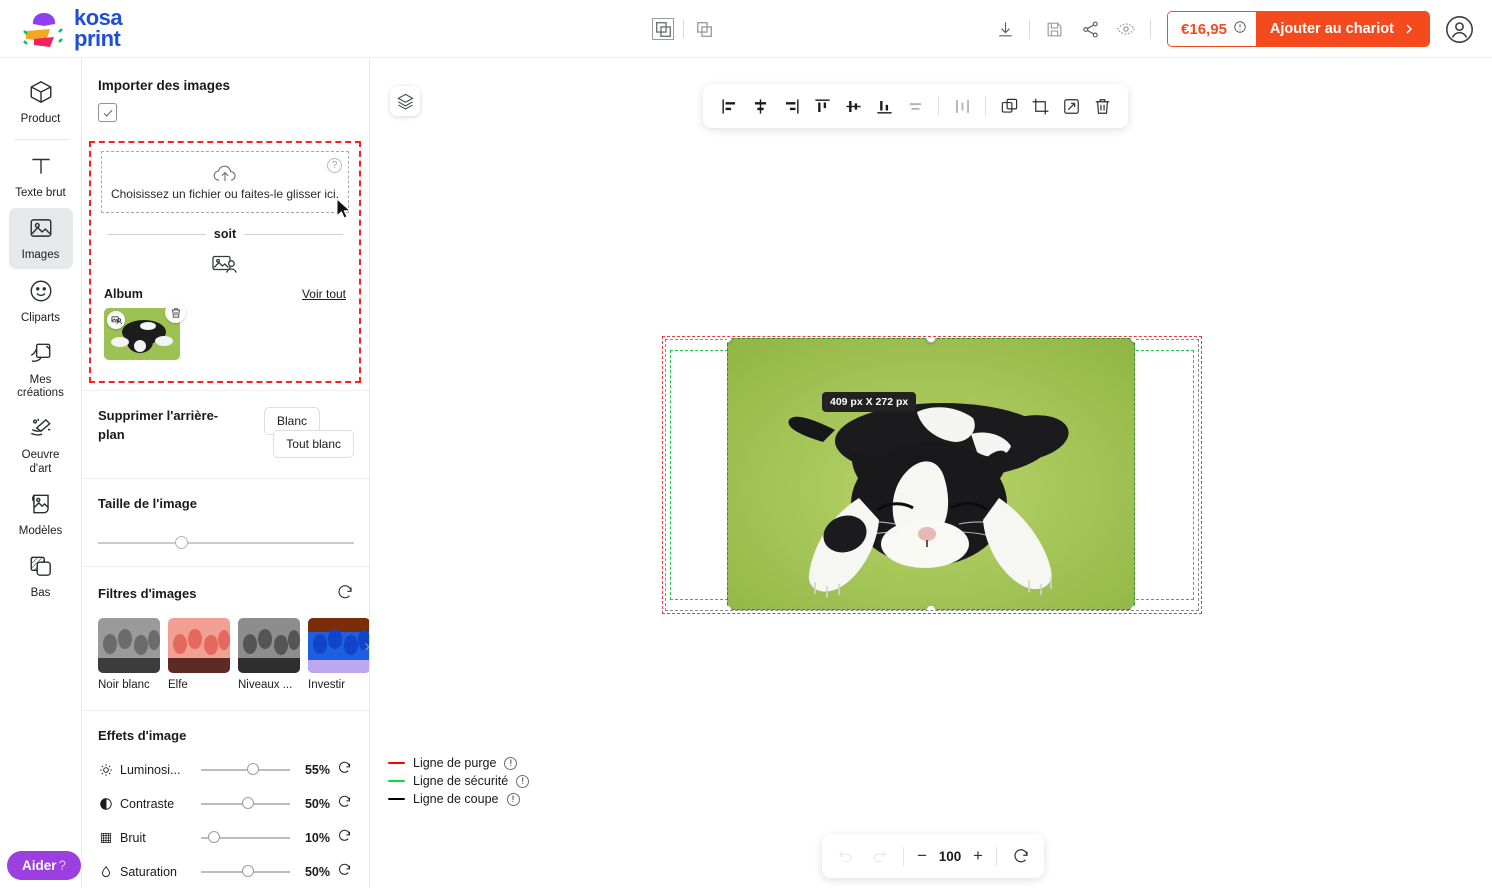  I want to click on help-question-icon: ?, so click(334, 165).